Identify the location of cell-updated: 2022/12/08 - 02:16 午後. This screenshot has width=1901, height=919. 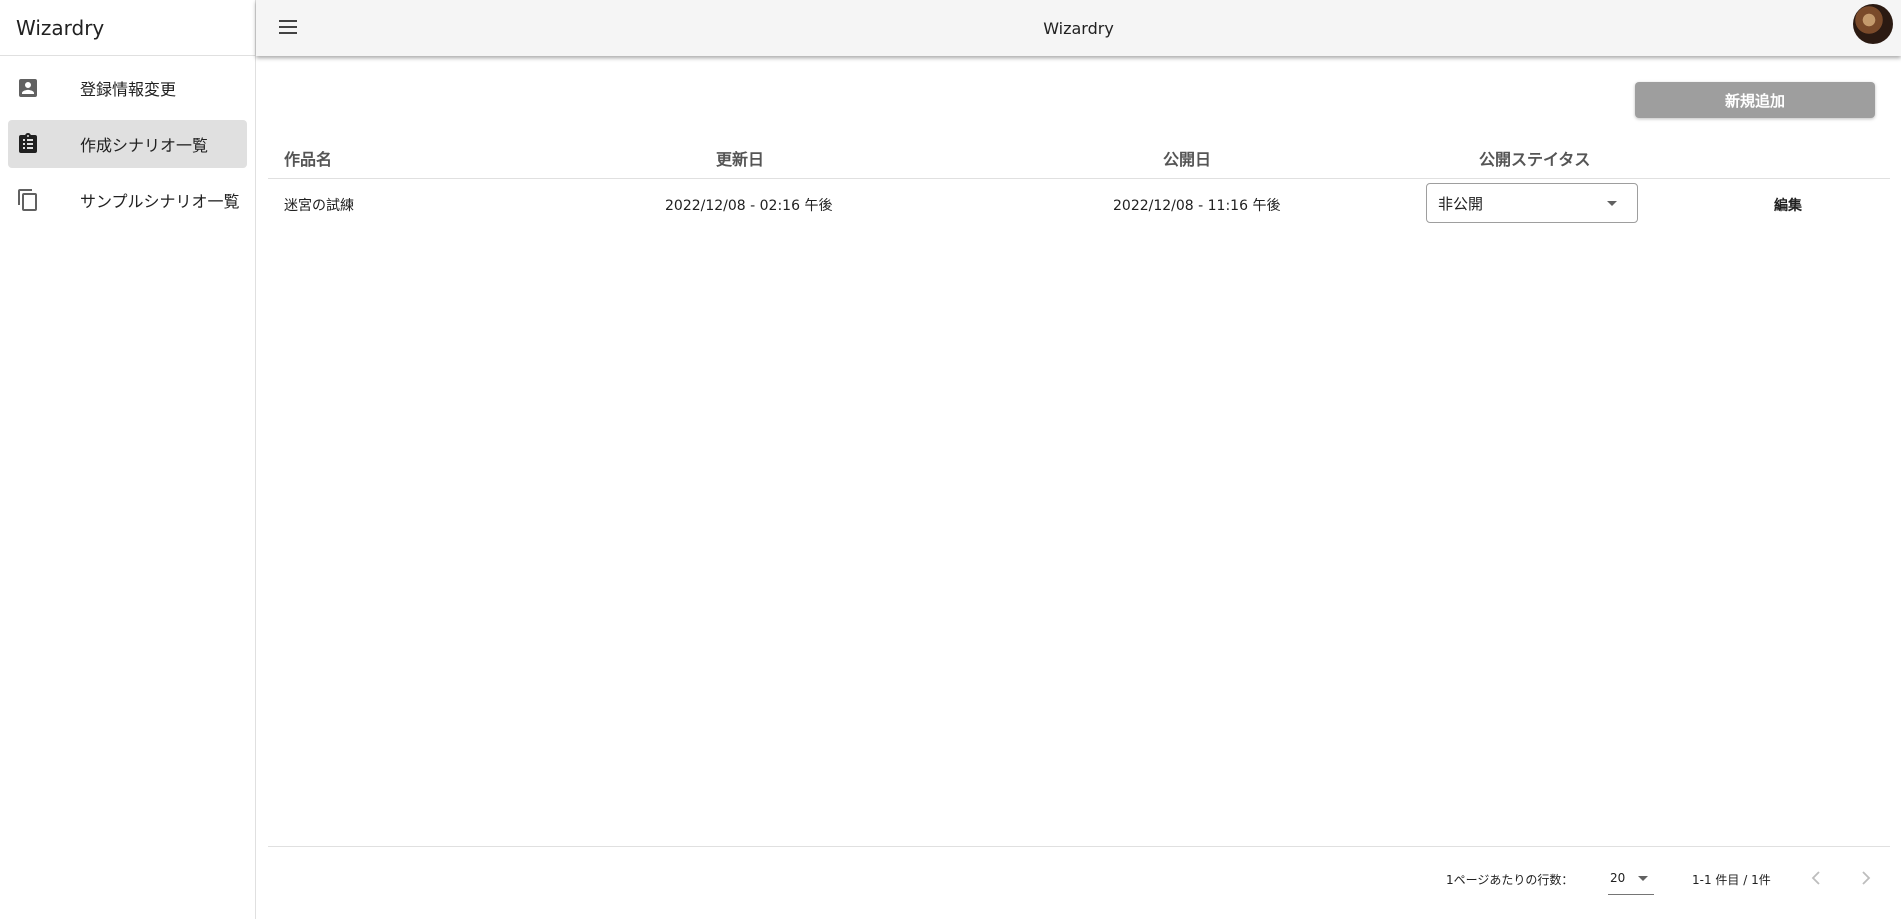
(749, 206).